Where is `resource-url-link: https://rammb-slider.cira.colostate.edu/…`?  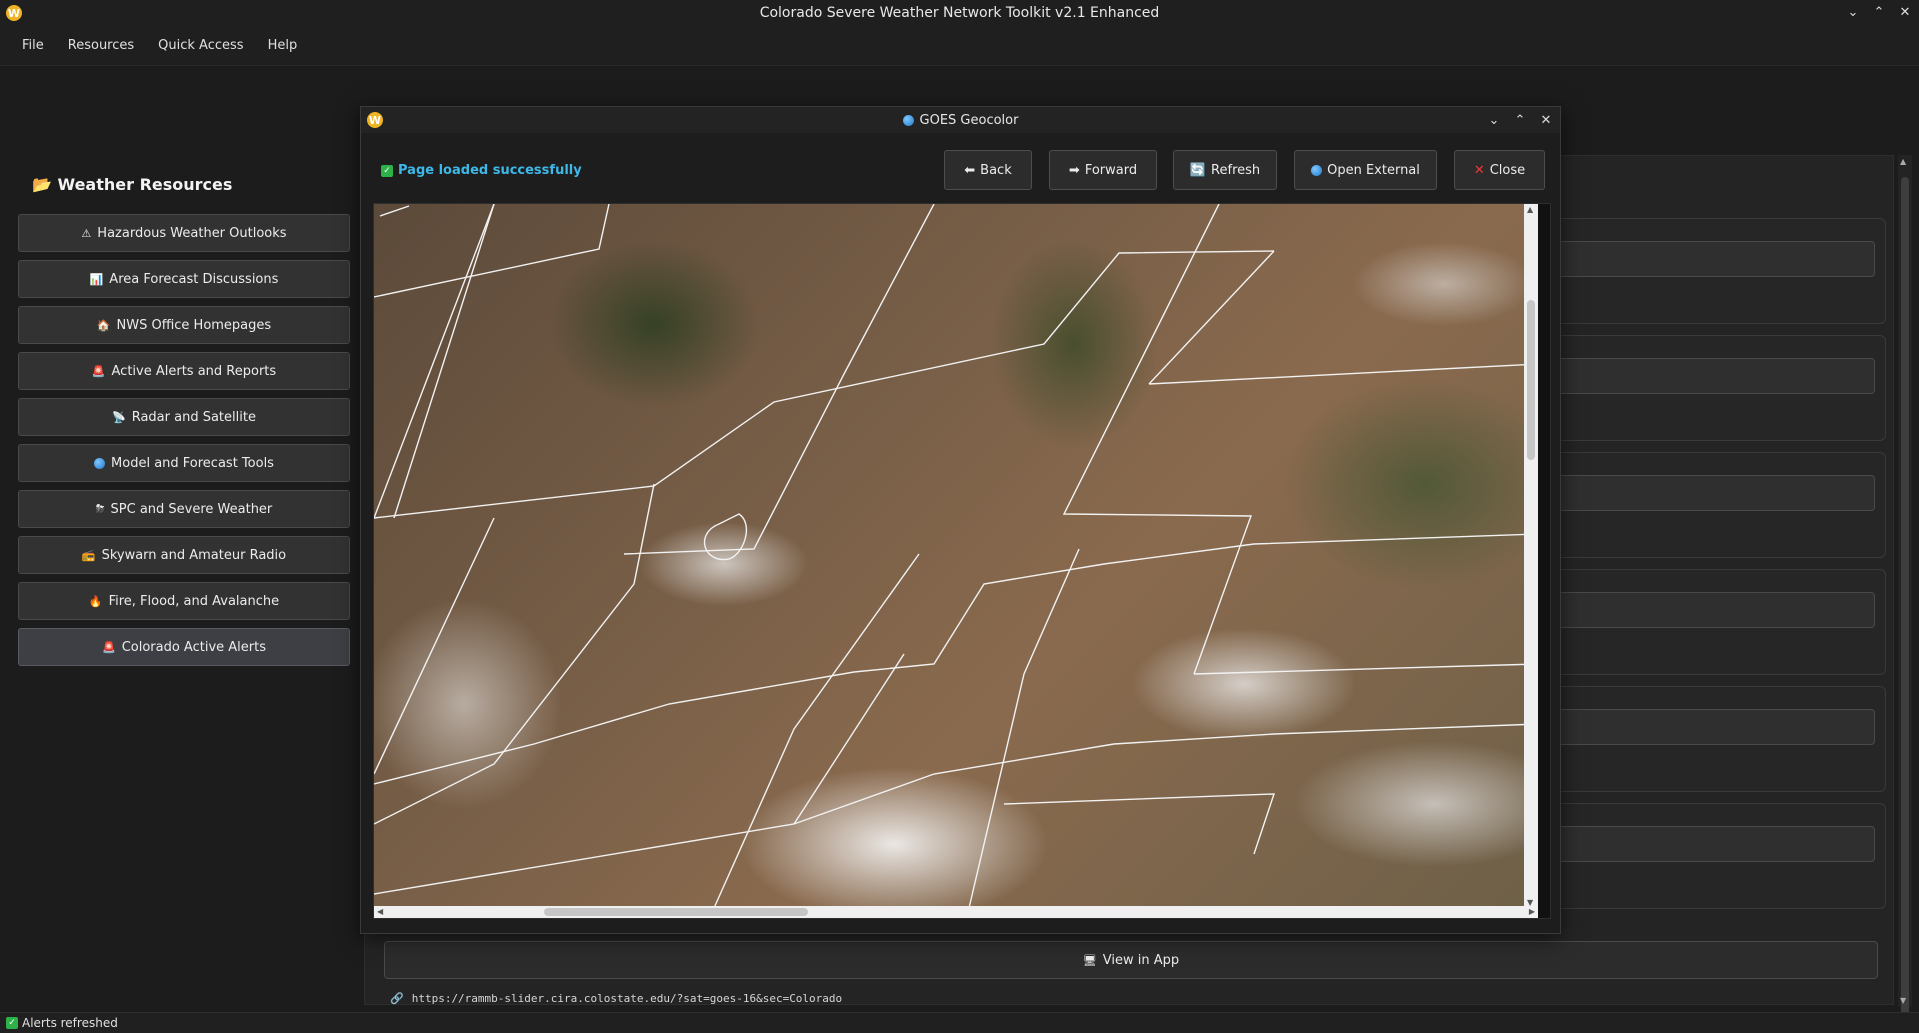 resource-url-link: https://rammb-slider.cira.colostate.edu/… is located at coordinates (627, 998).